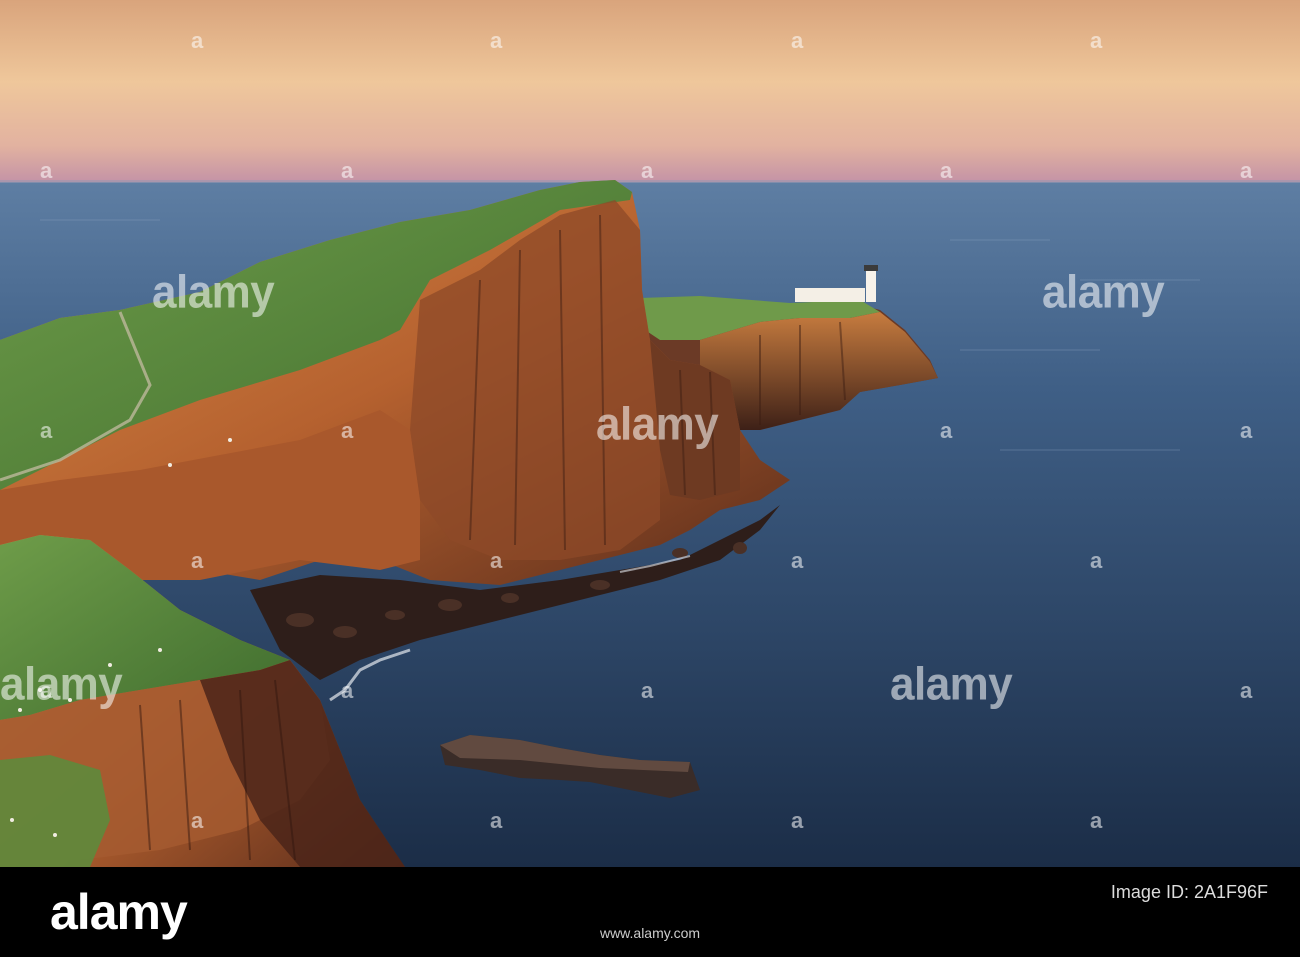 Image resolution: width=1300 pixels, height=957 pixels. What do you see at coordinates (650, 933) in the screenshot?
I see `footer-url: www.alamy.com` at bounding box center [650, 933].